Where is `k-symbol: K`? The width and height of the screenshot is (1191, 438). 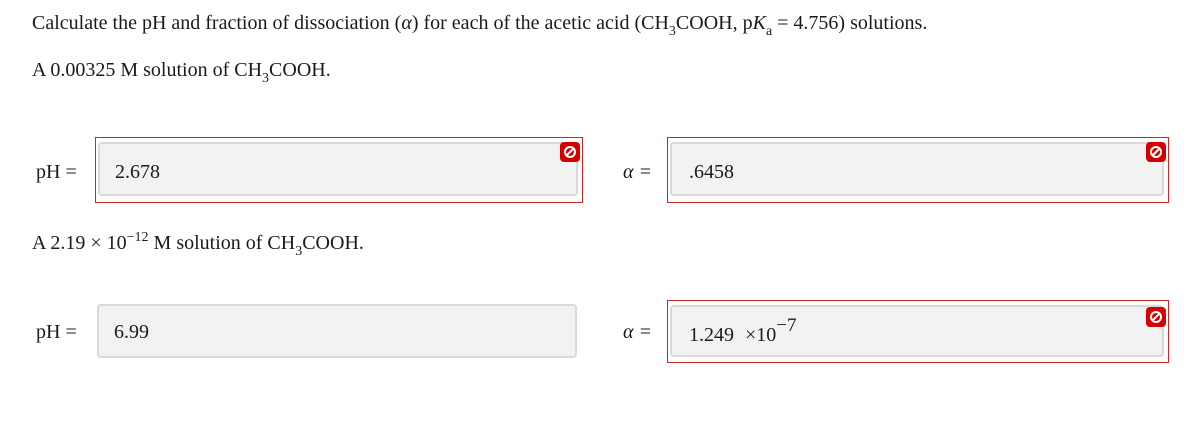 k-symbol: K is located at coordinates (759, 23).